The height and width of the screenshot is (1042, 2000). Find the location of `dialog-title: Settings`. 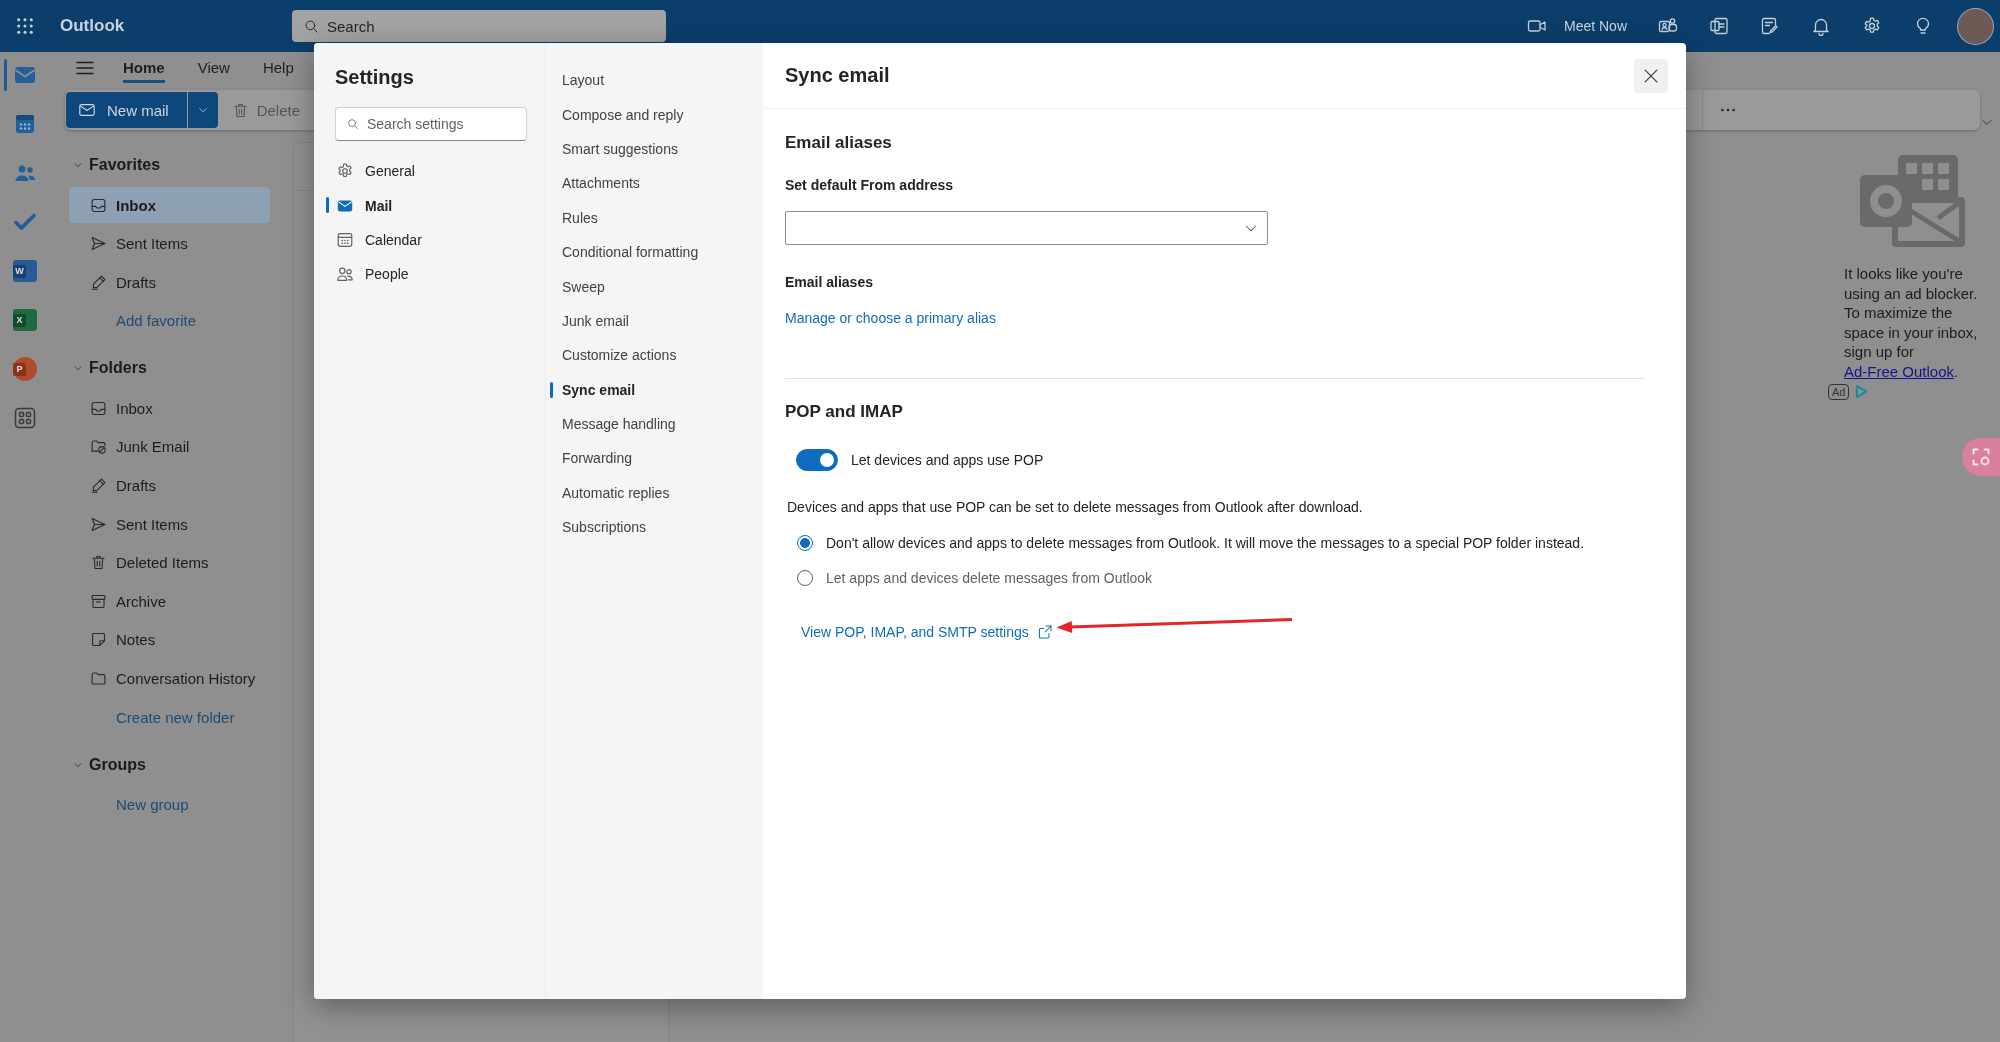

dialog-title: Settings is located at coordinates (375, 77).